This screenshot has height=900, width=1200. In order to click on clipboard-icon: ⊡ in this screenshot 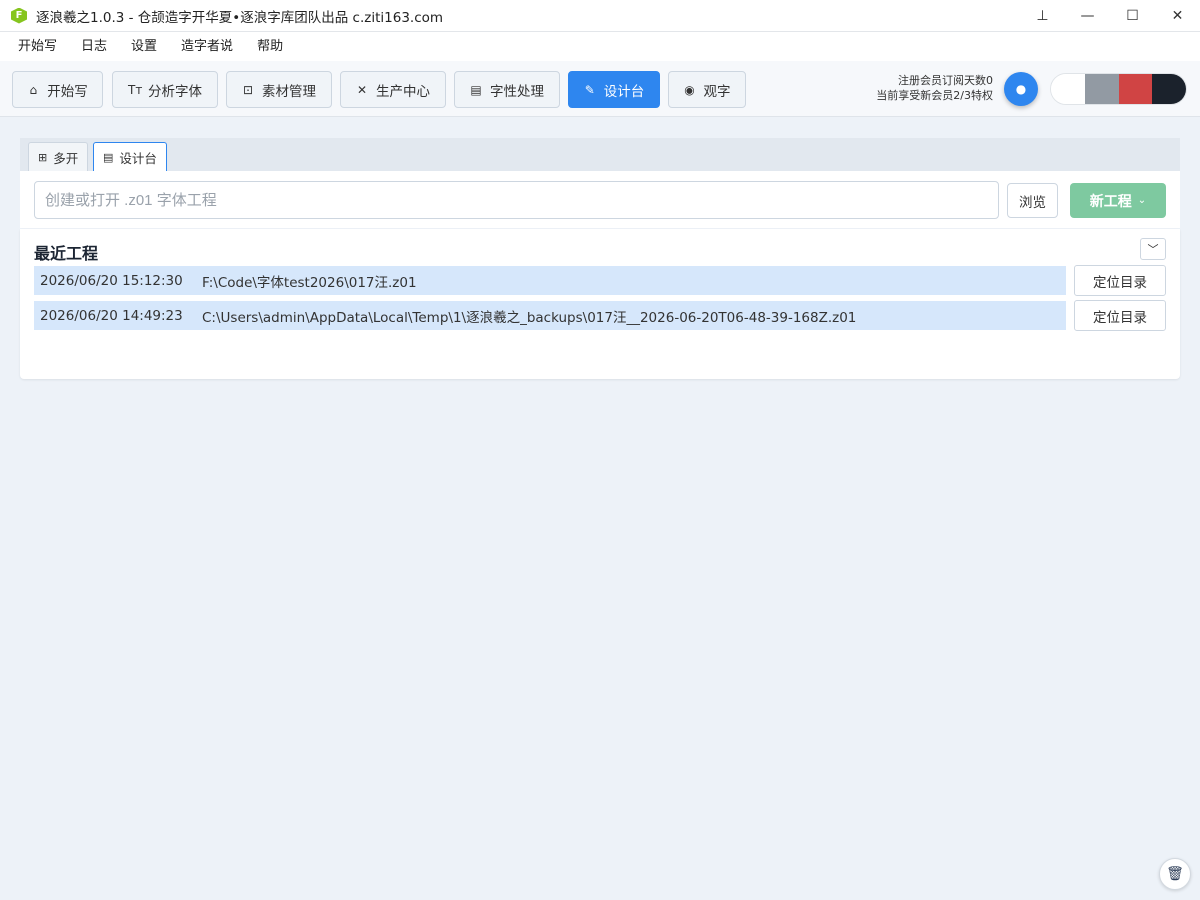, I will do `click(248, 89)`.